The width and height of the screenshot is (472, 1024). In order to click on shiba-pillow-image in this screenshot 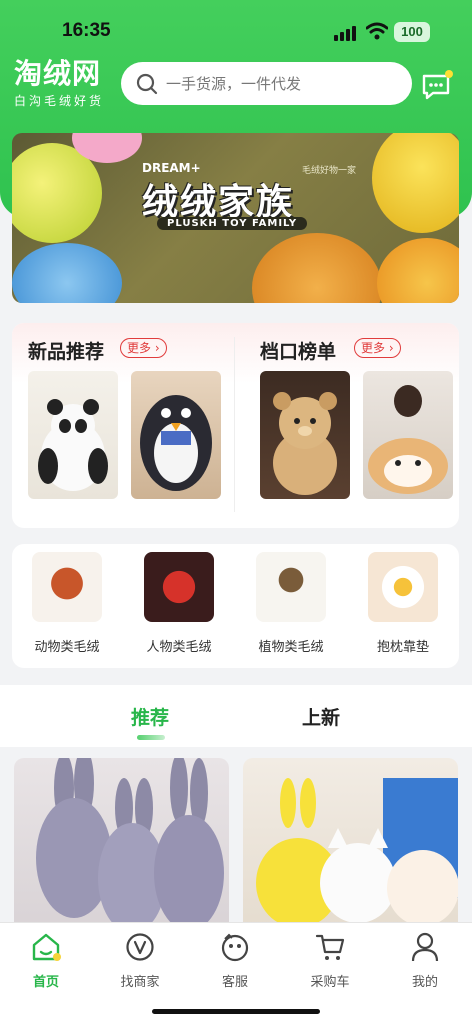, I will do `click(408, 439)`.